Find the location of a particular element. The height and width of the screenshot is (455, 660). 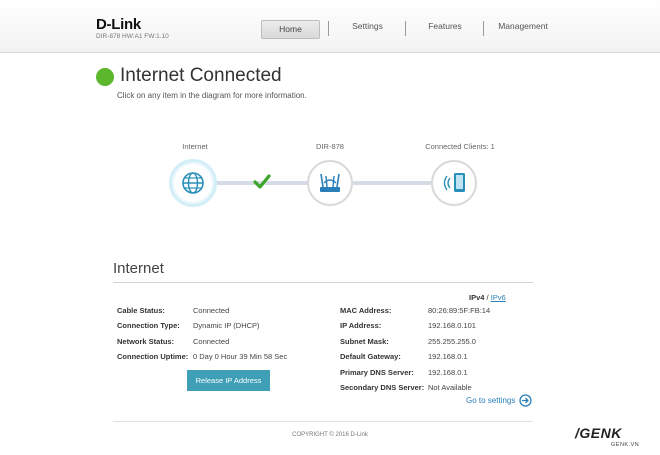

info-value: 255.255.255.0 is located at coordinates (452, 341).